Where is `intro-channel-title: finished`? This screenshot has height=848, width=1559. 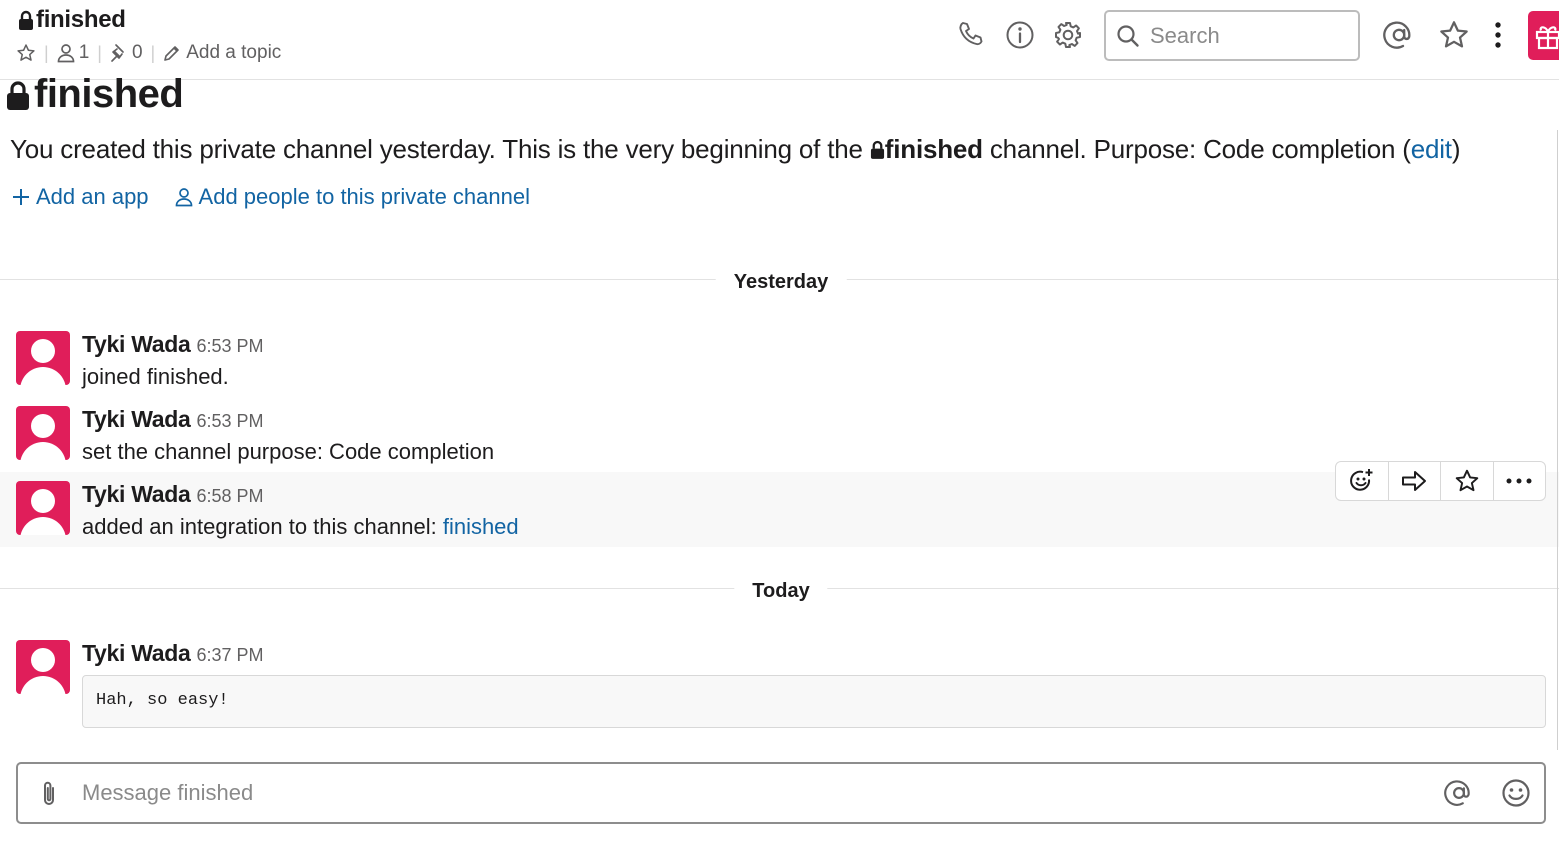 intro-channel-title: finished is located at coordinates (95, 94).